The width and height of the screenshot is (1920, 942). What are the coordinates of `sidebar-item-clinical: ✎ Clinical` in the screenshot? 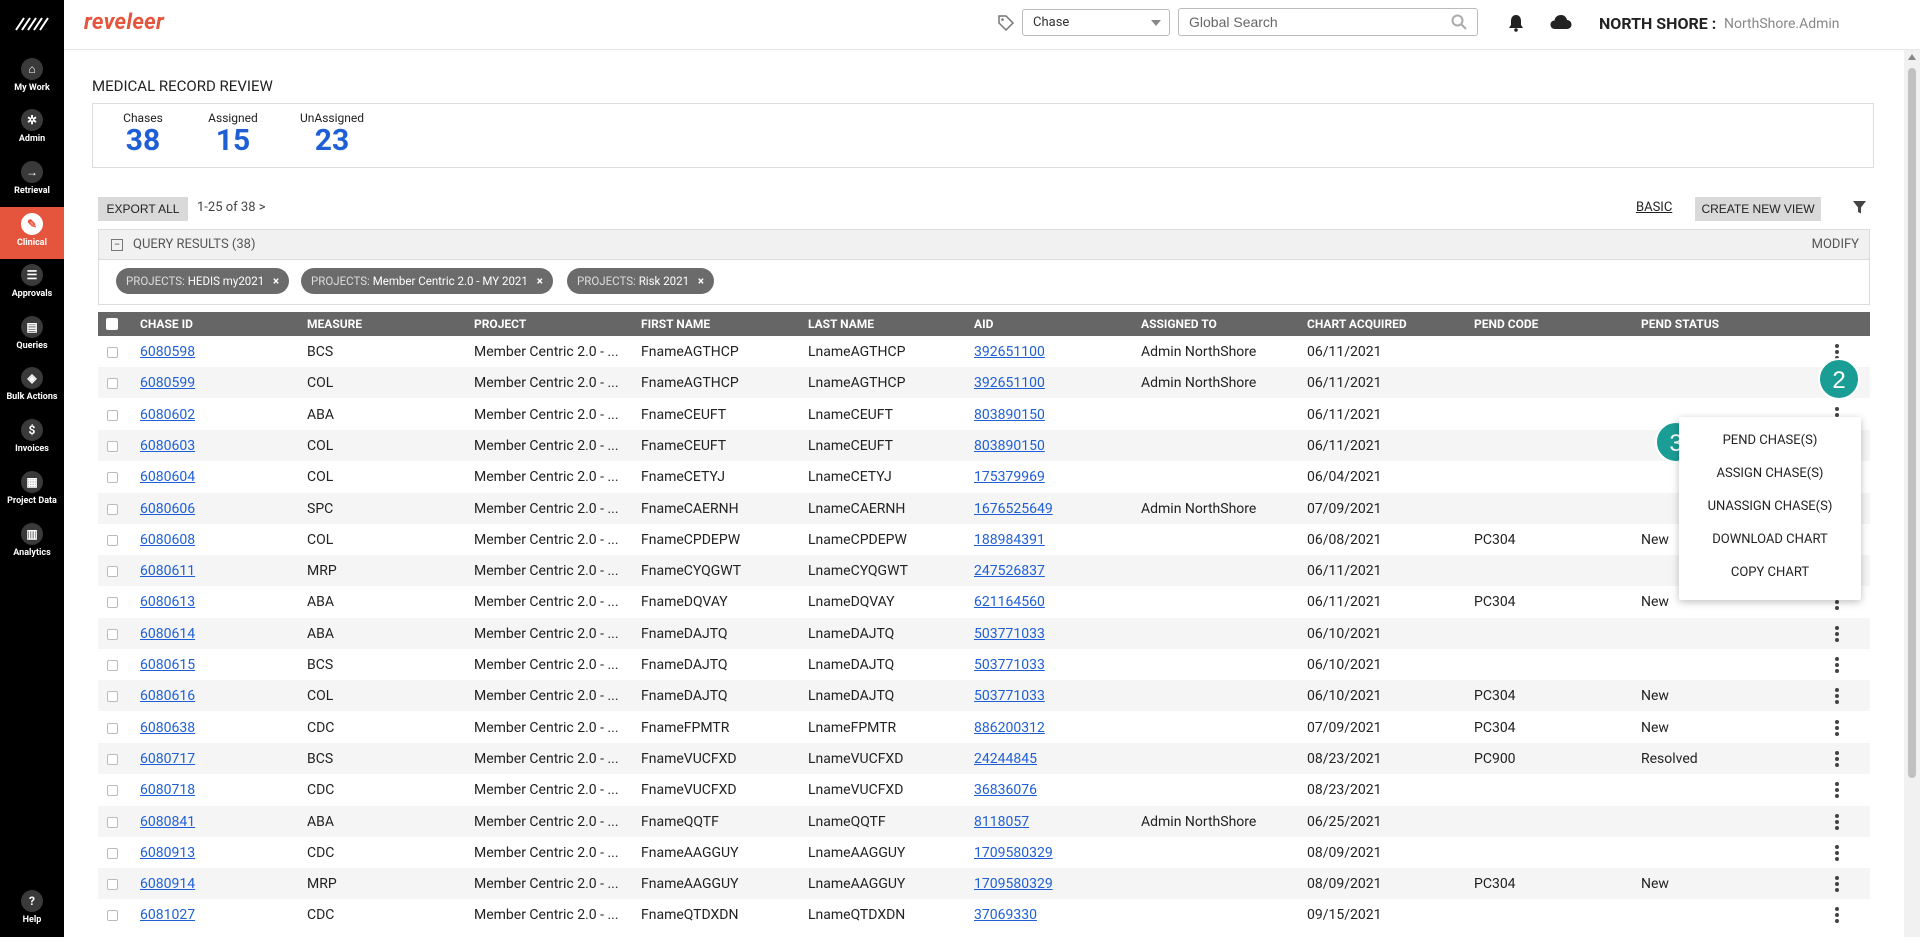 It's located at (32, 233).